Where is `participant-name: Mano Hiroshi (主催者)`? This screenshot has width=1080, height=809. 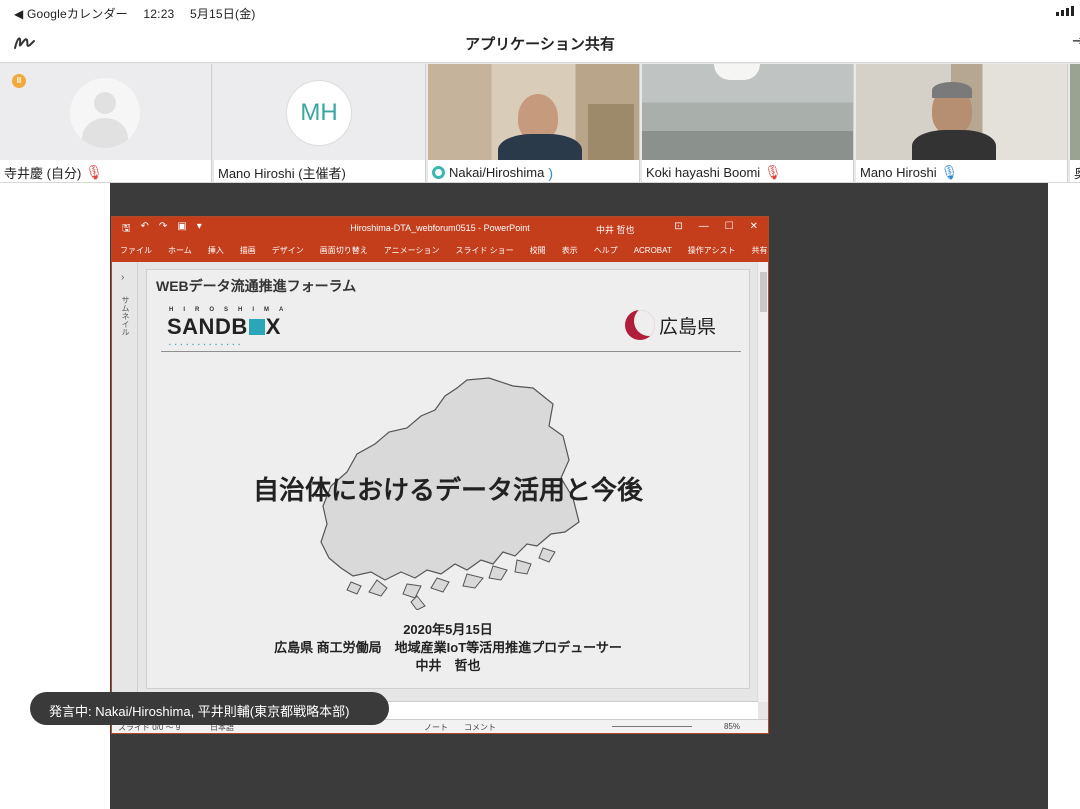 participant-name: Mano Hiroshi (主催者) is located at coordinates (282, 173).